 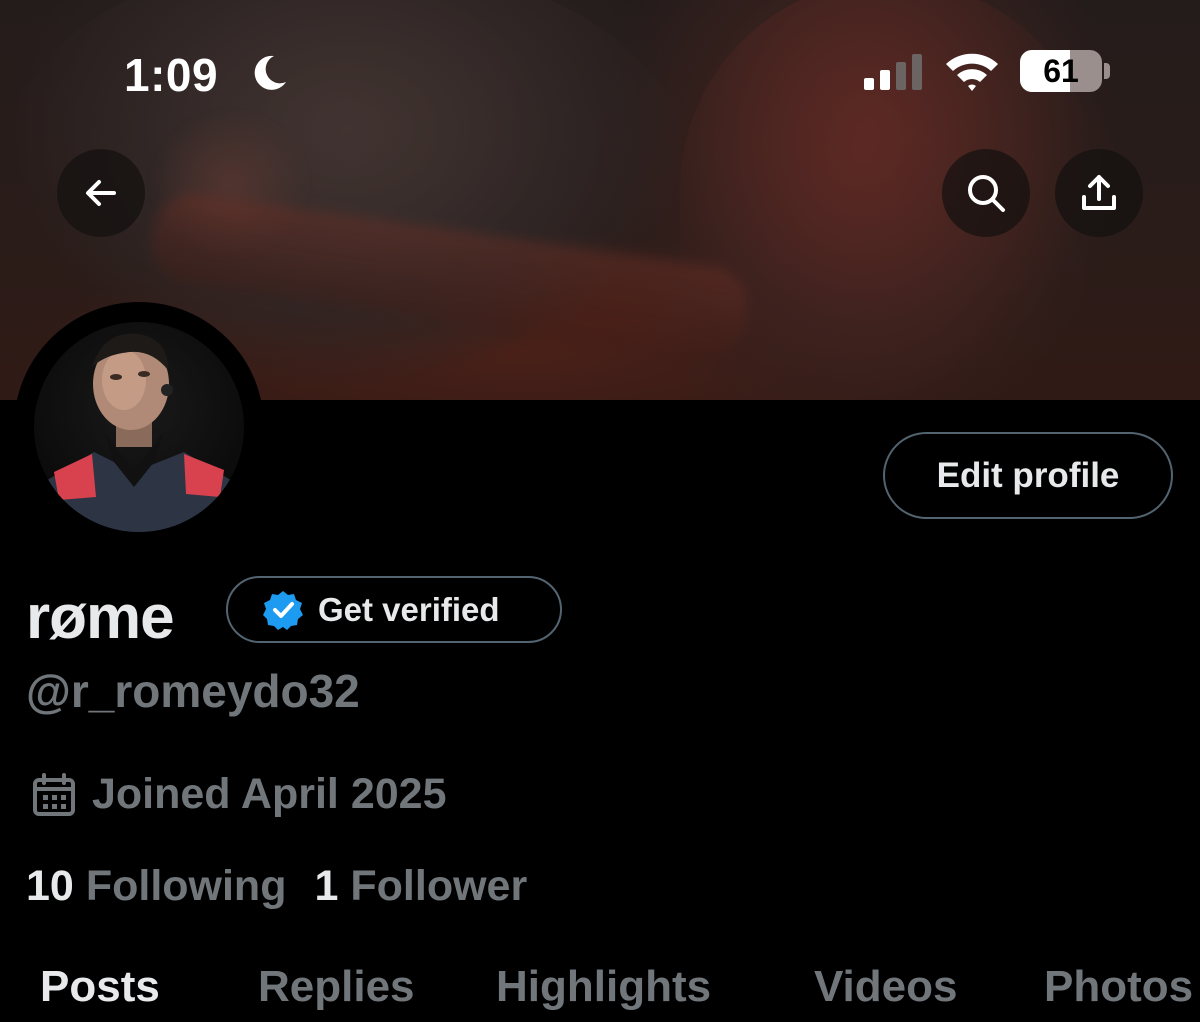 What do you see at coordinates (283, 610) in the screenshot?
I see `verified-badge-icon` at bounding box center [283, 610].